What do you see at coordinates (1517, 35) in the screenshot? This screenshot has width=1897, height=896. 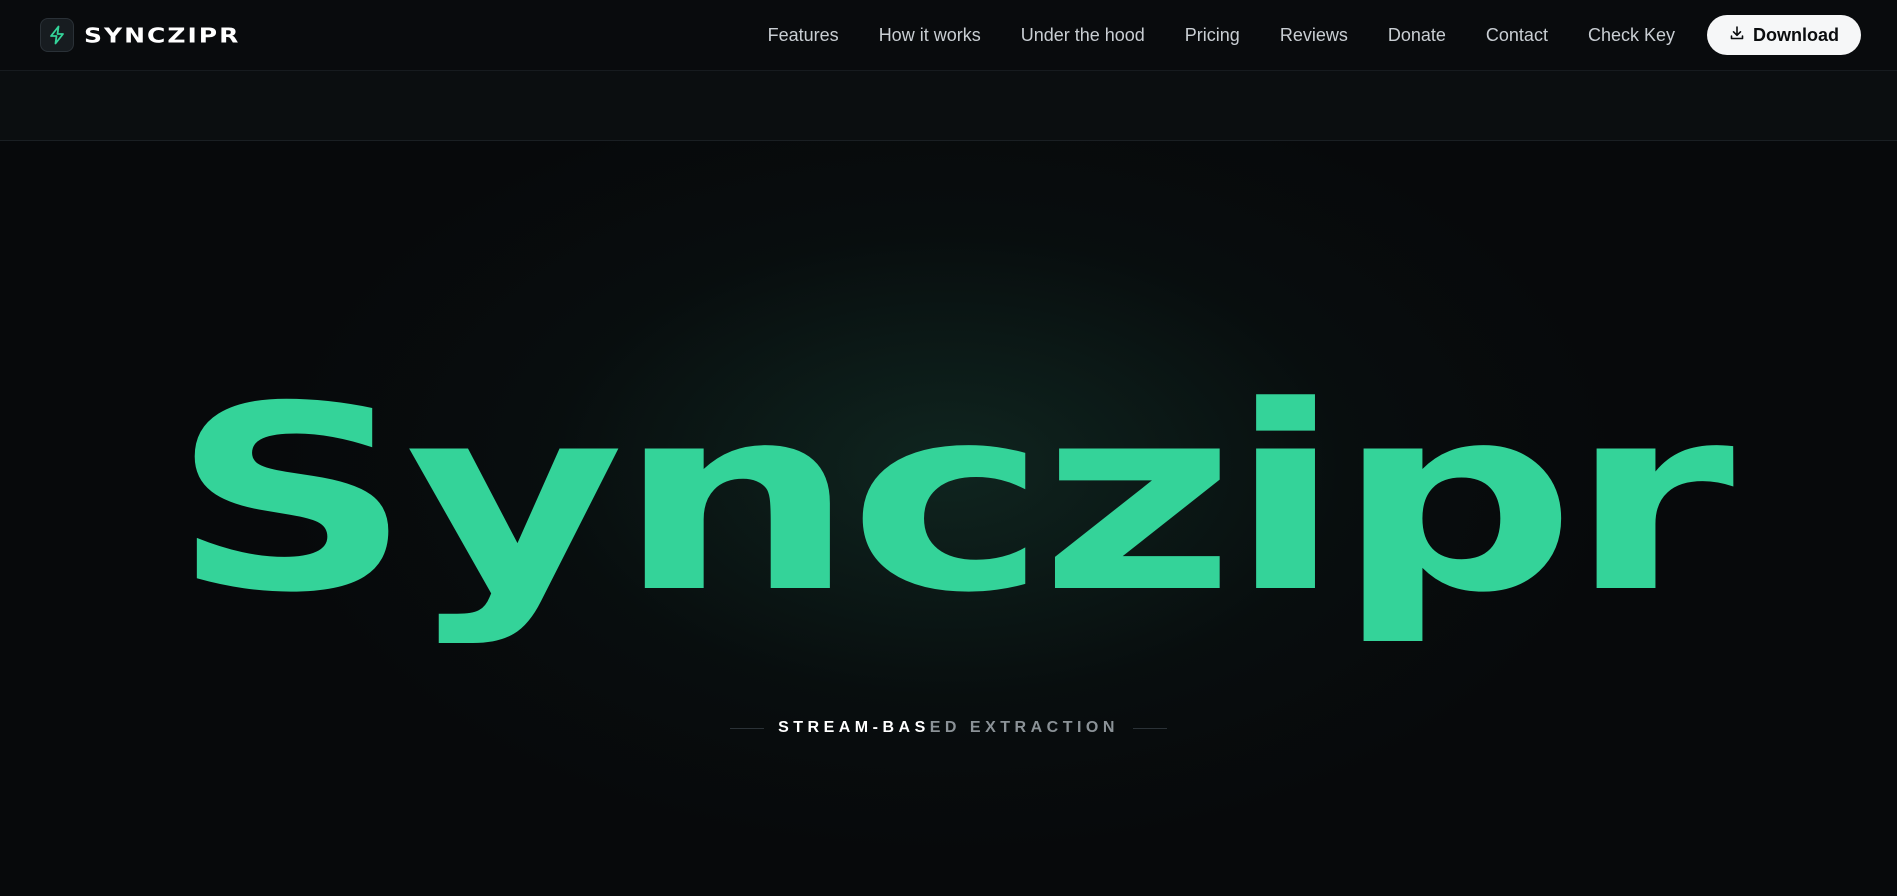 I see `nav-link-contact: Contact` at bounding box center [1517, 35].